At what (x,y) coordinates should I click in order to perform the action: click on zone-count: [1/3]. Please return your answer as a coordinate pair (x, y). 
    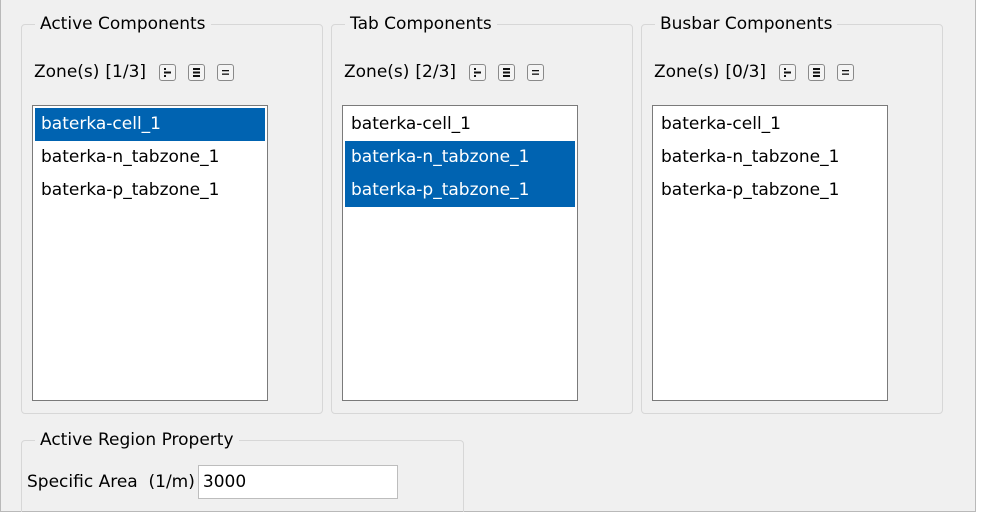
    Looking at the image, I should click on (126, 72).